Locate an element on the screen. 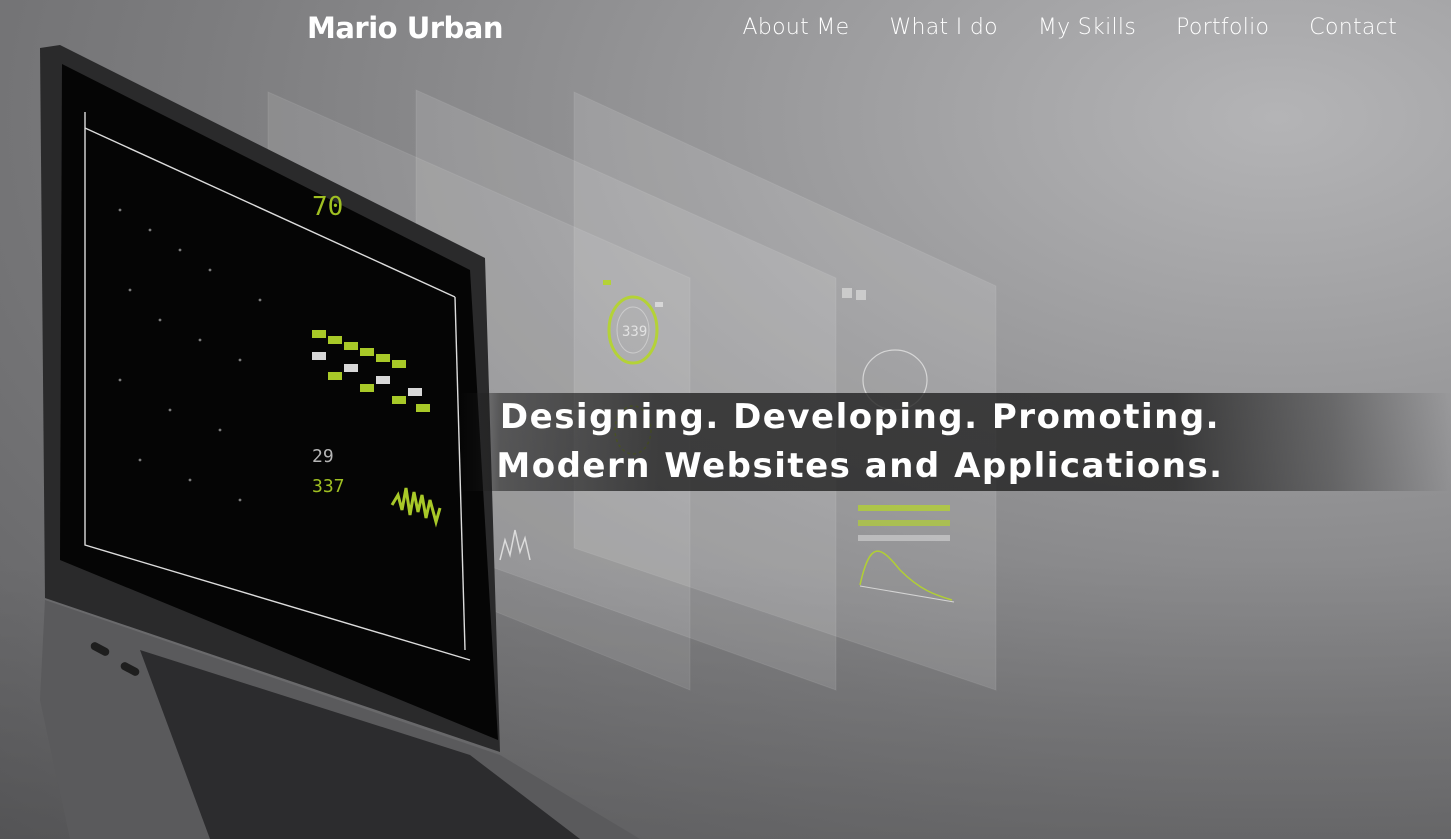 The height and width of the screenshot is (839, 1451). site-brand-logo: Mario Urban is located at coordinates (405, 28).